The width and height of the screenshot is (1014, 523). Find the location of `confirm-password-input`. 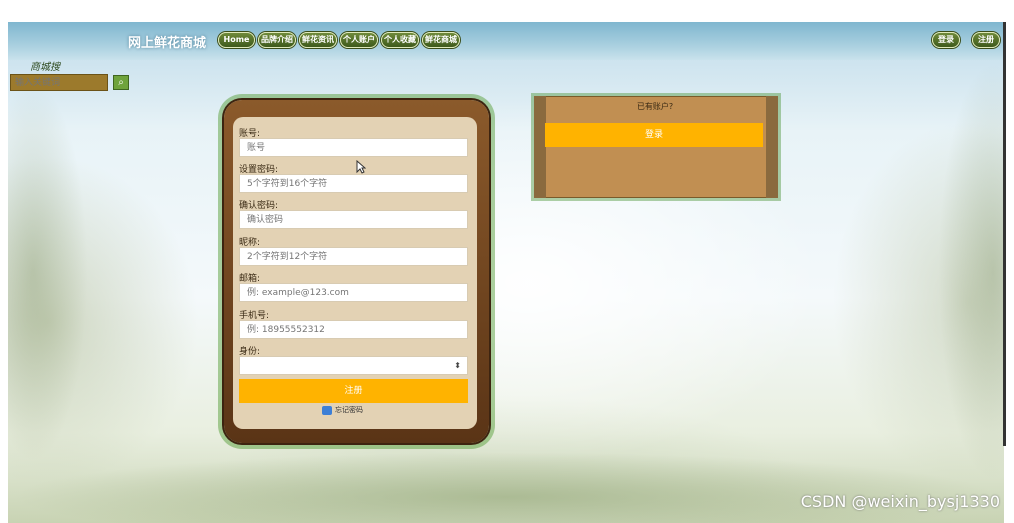

confirm-password-input is located at coordinates (353, 219).